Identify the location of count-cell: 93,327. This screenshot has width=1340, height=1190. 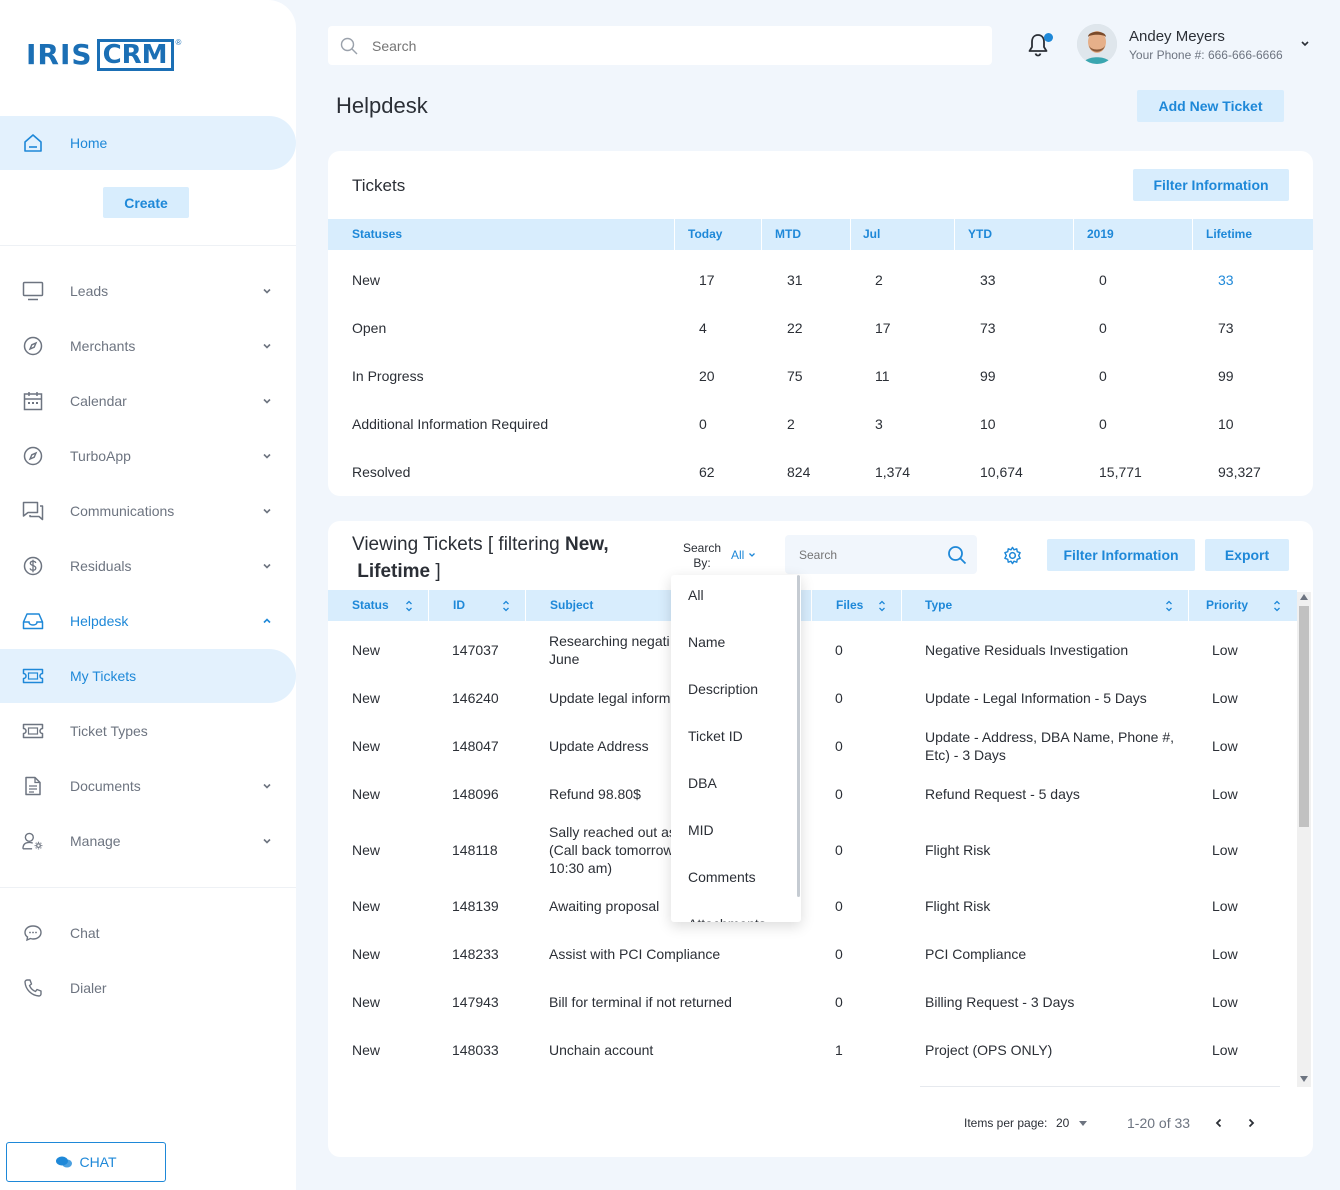
(1239, 472).